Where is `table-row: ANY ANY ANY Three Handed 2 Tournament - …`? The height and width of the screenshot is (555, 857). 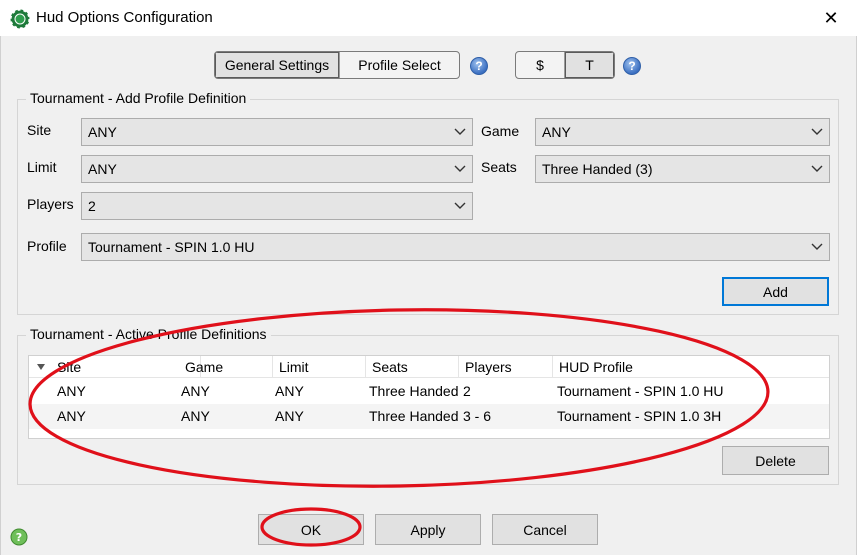 table-row: ANY ANY ANY Three Handed 2 Tournament - … is located at coordinates (429, 391).